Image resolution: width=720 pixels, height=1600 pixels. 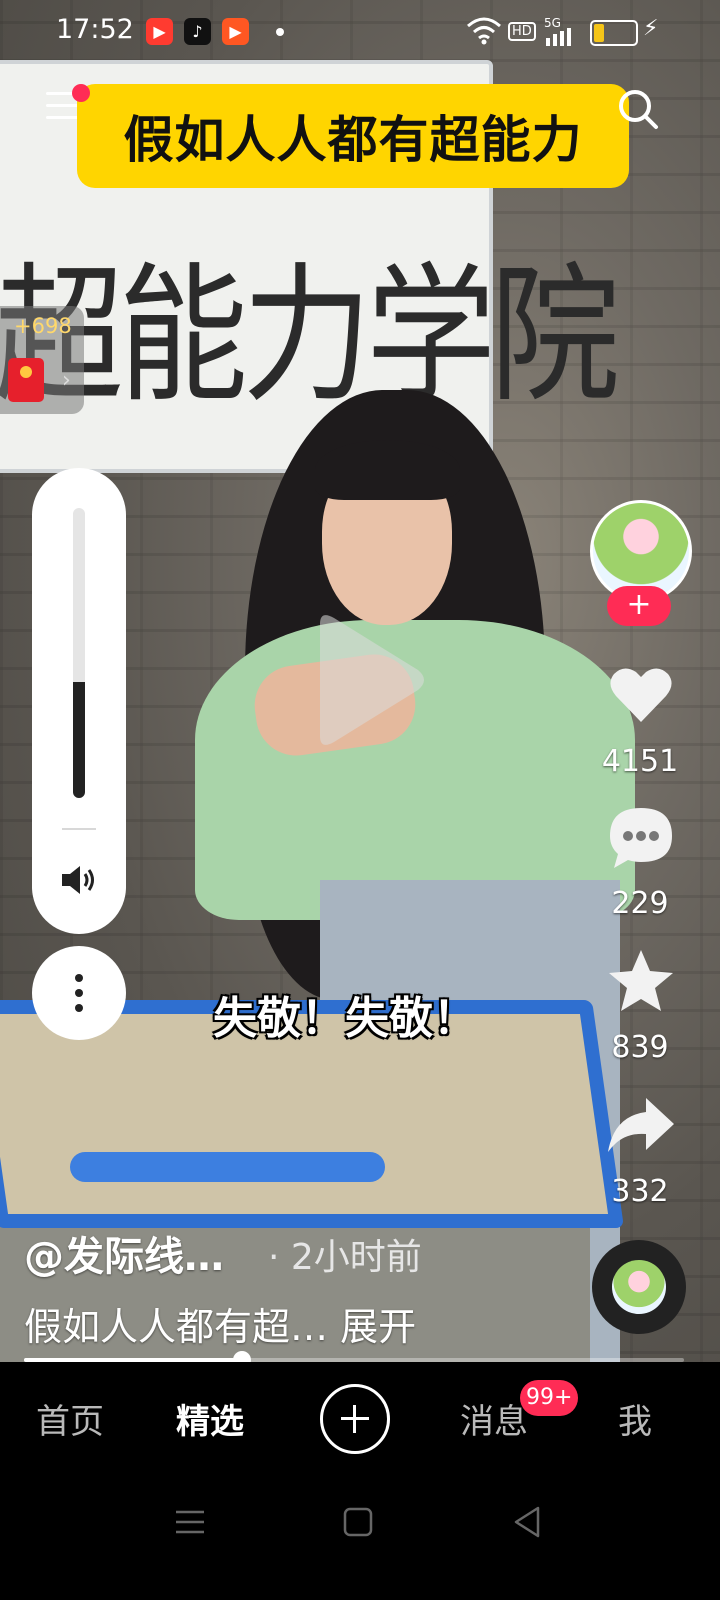 What do you see at coordinates (26, 380) in the screenshot?
I see `red-envelope-icon` at bounding box center [26, 380].